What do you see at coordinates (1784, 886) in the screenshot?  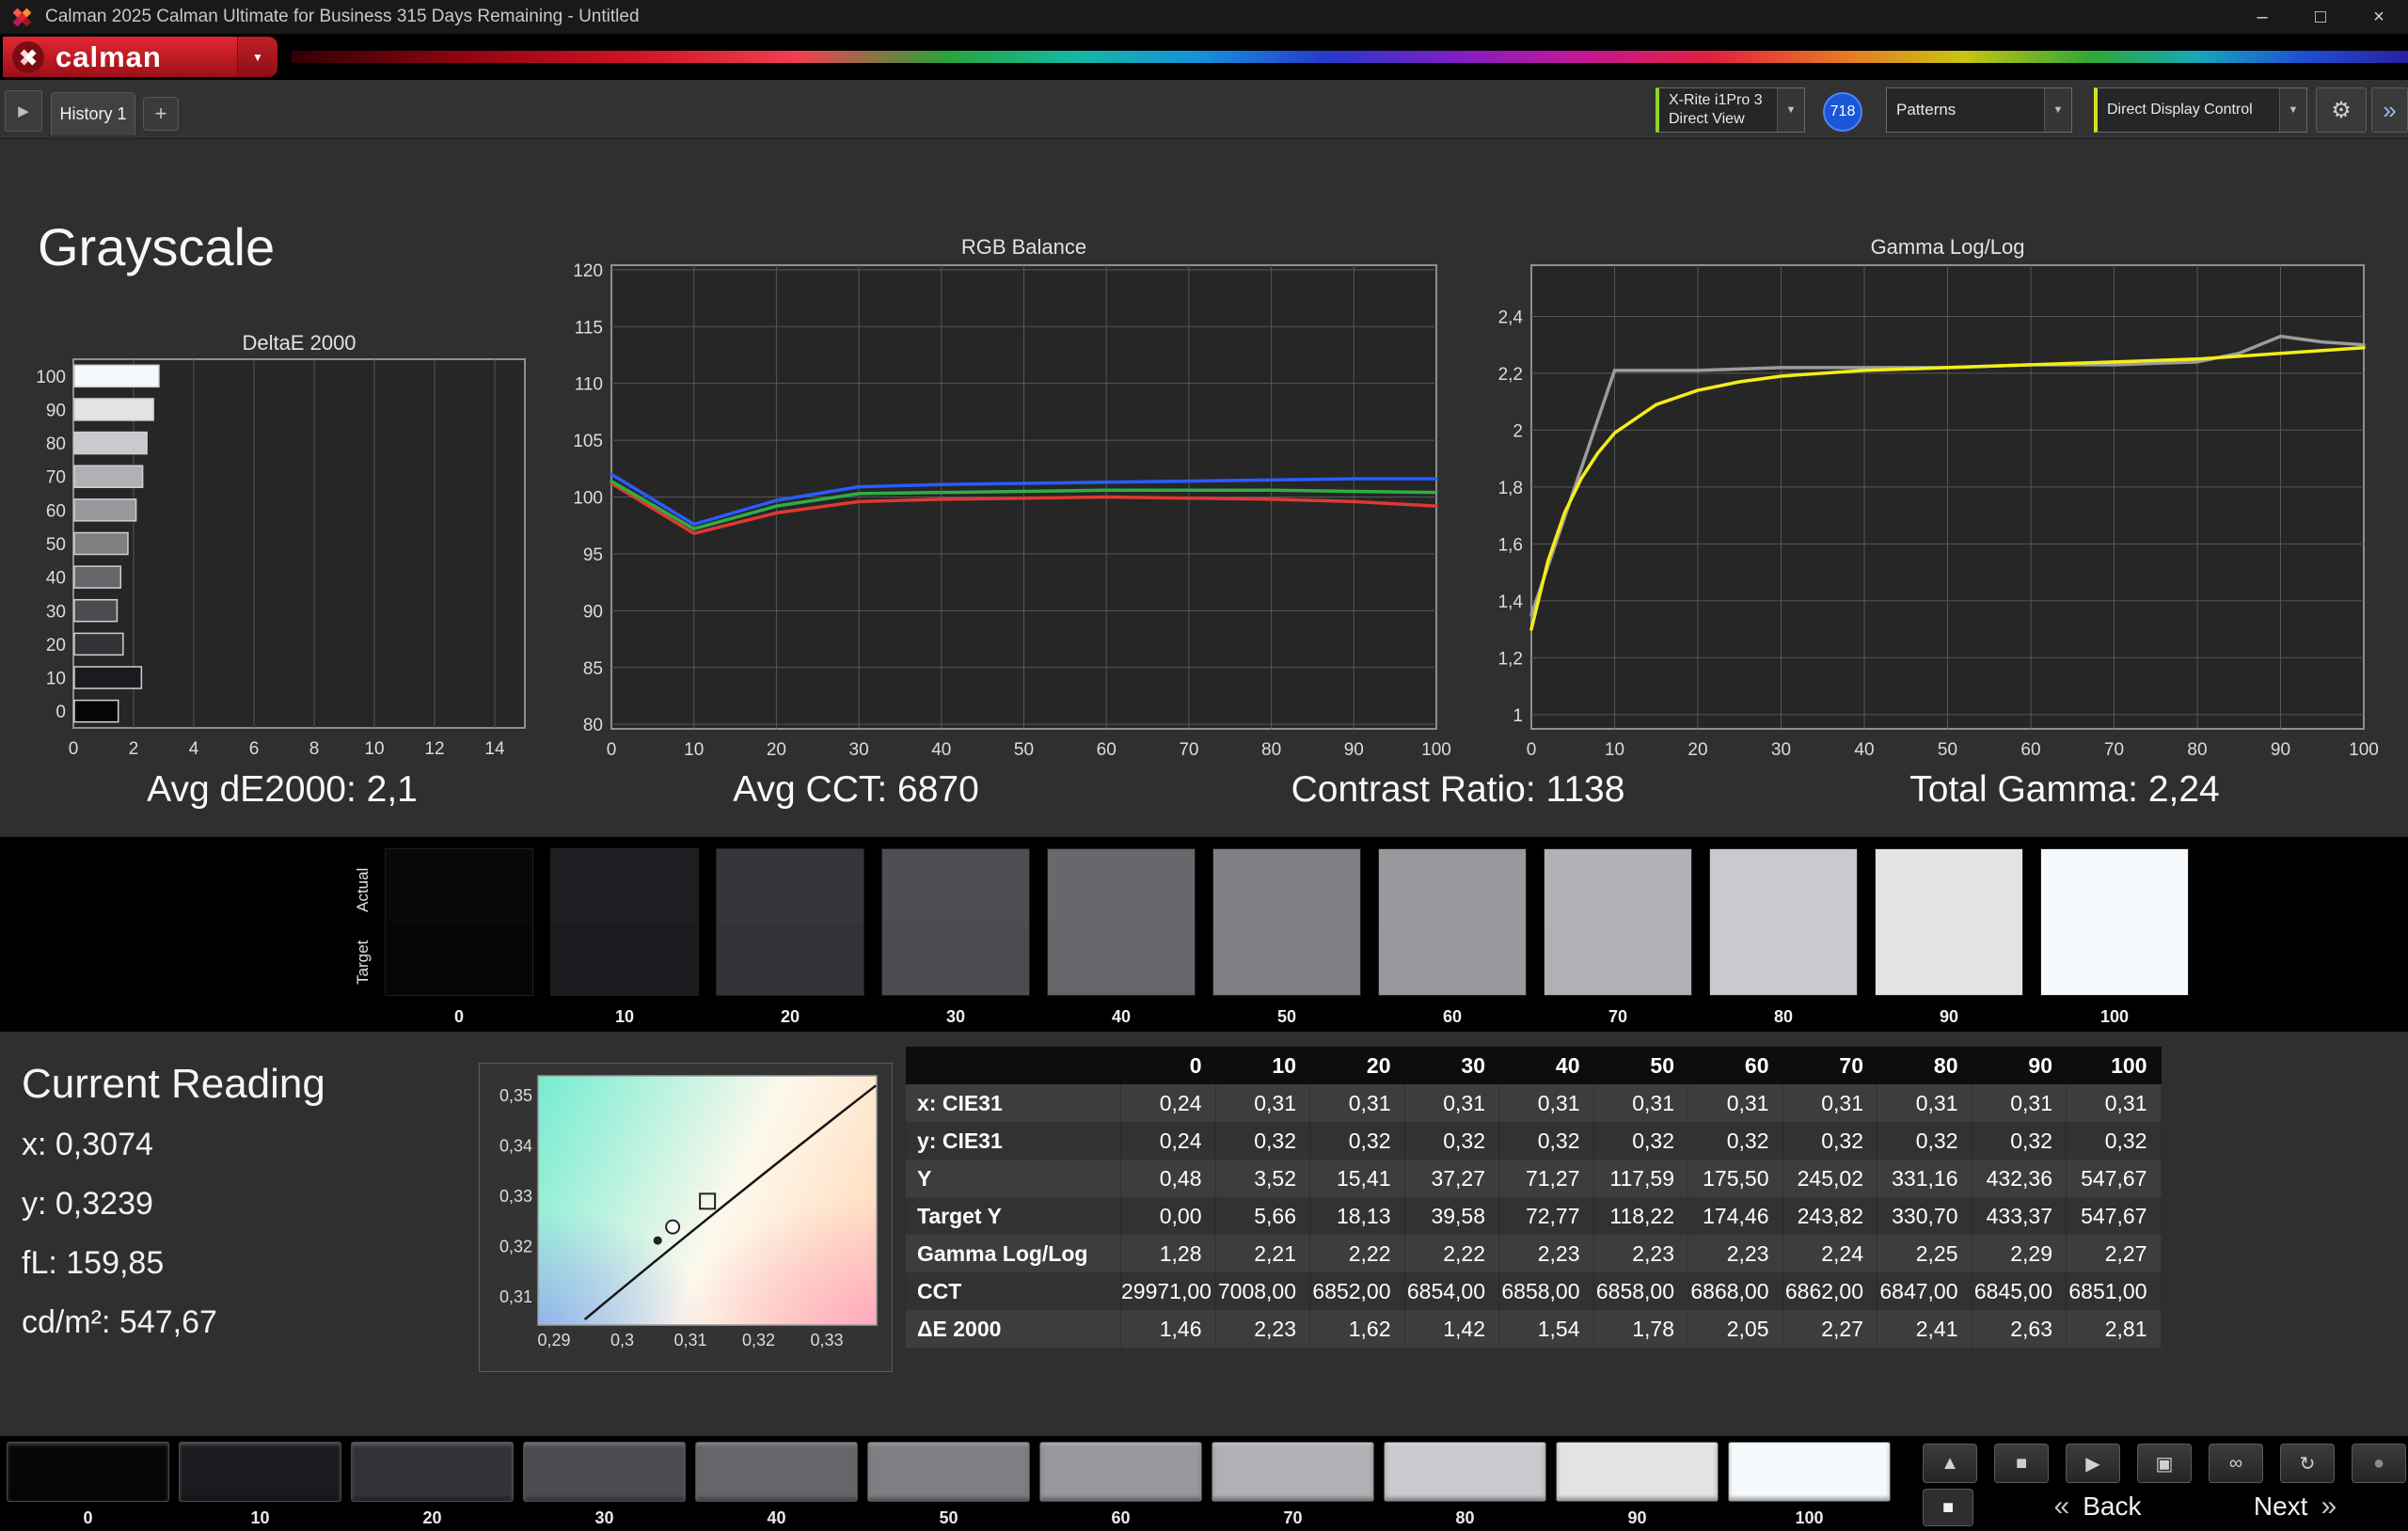 I see `actual-swatch` at bounding box center [1784, 886].